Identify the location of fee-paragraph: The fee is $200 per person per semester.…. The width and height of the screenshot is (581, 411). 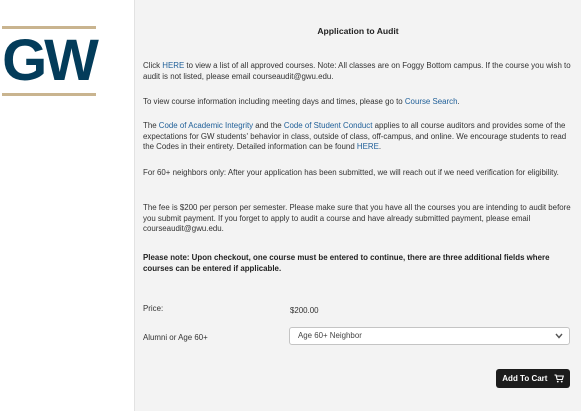
(357, 218).